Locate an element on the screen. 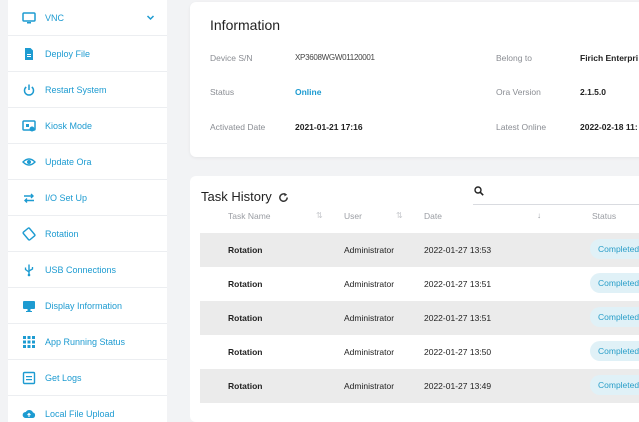 The width and height of the screenshot is (639, 422). sidebar-item-label: Update Ora is located at coordinates (68, 161).